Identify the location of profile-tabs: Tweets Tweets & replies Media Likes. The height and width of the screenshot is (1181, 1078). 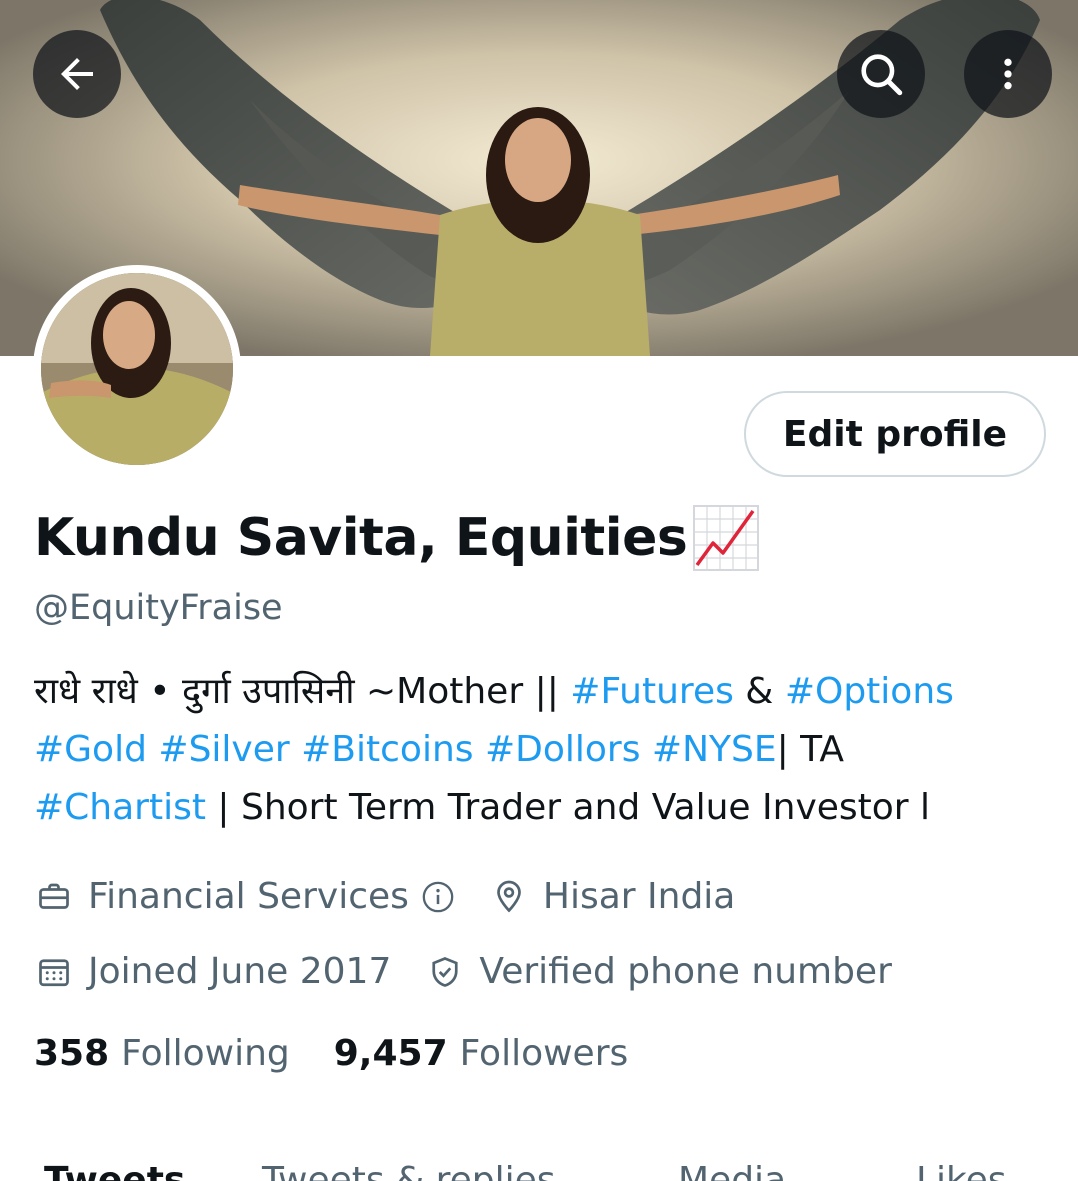
(539, 1165).